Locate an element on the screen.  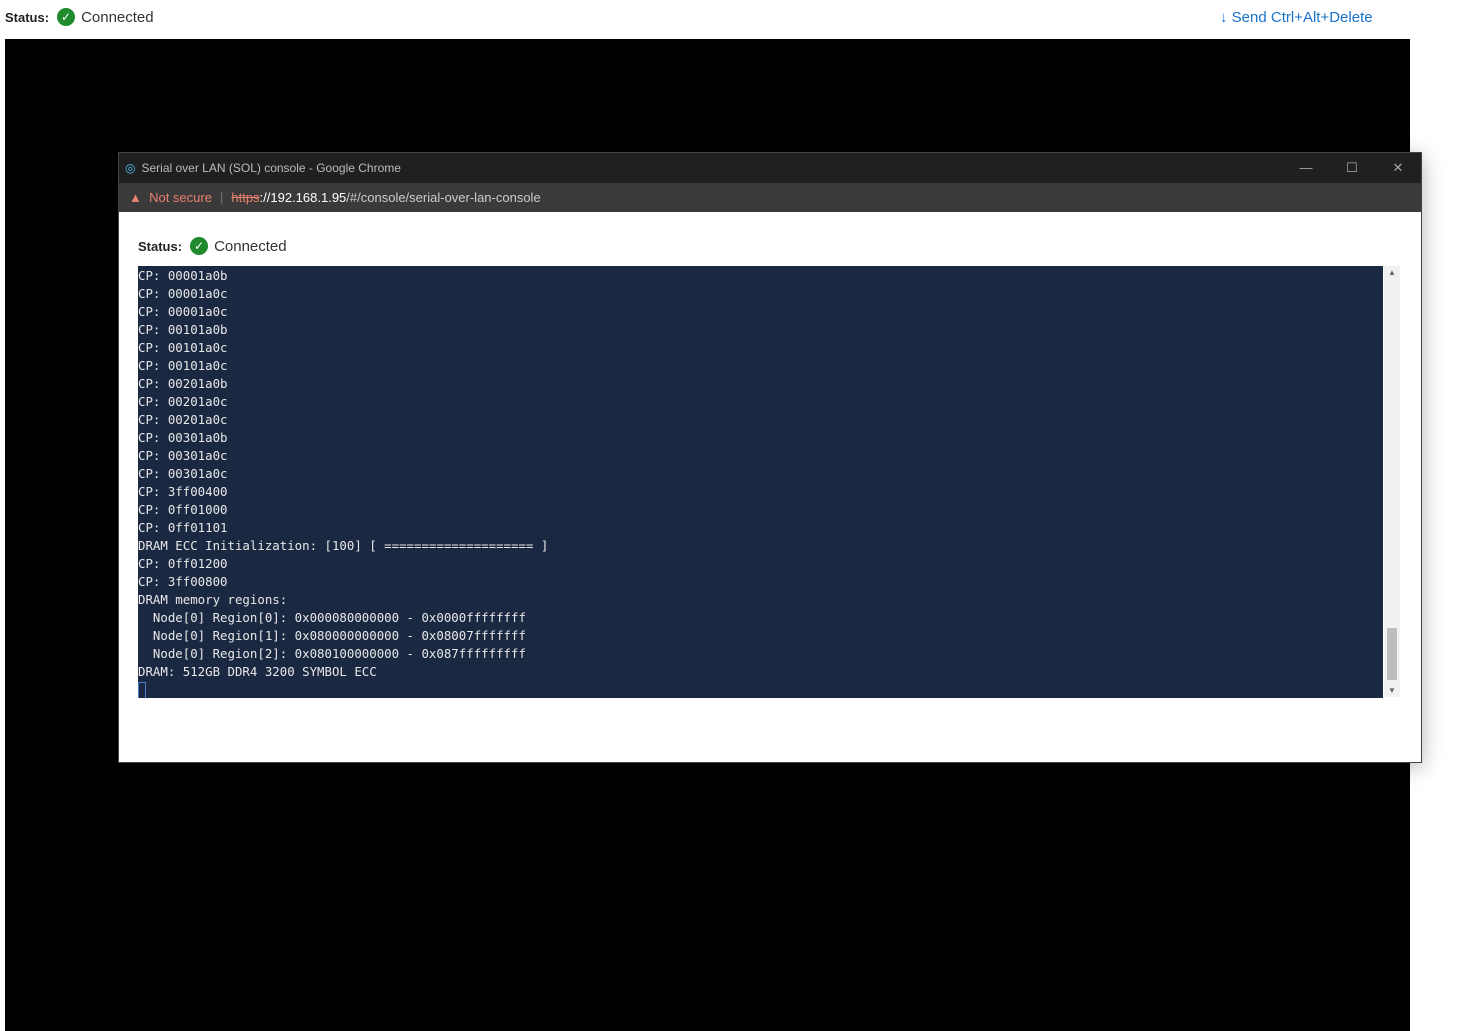
send-cad-label: Send Ctrl+Alt+Delete is located at coordinates (1302, 17).